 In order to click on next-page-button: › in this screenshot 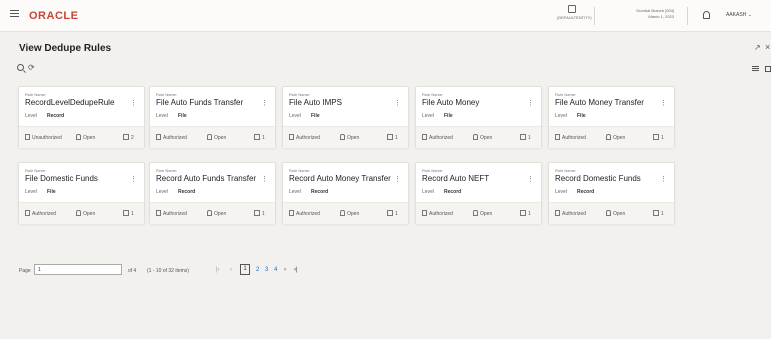, I will do `click(285, 270)`.